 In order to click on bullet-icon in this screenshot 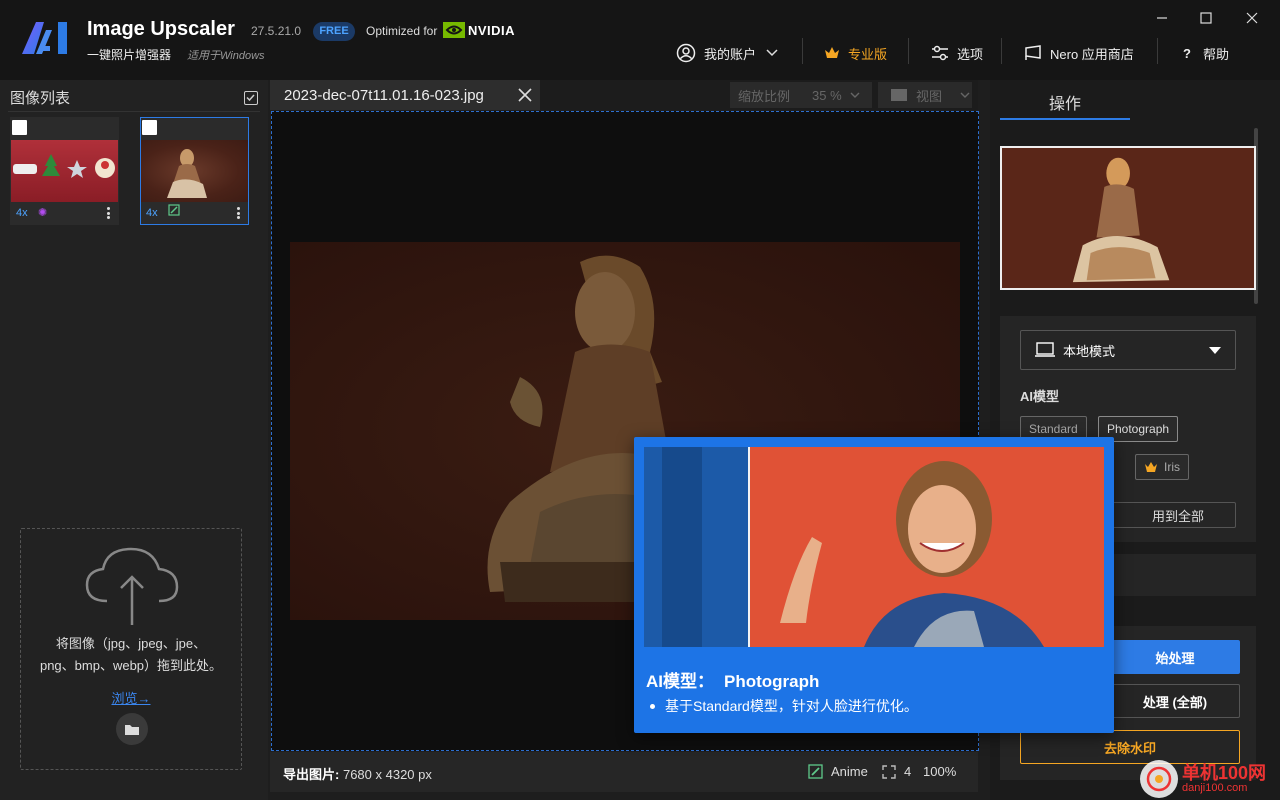, I will do `click(652, 706)`.